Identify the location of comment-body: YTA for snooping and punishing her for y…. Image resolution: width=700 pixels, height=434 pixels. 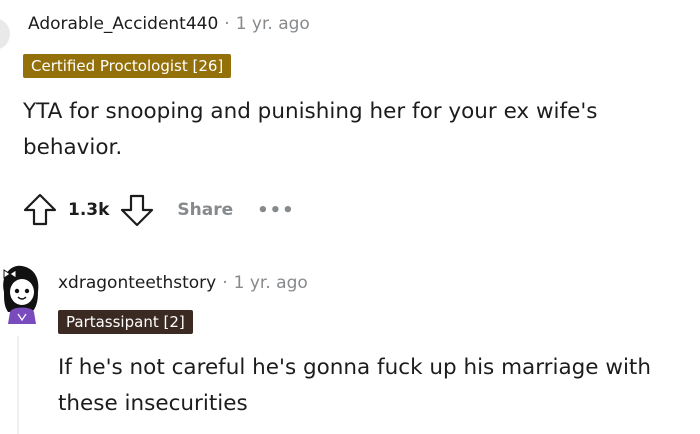
(310, 129).